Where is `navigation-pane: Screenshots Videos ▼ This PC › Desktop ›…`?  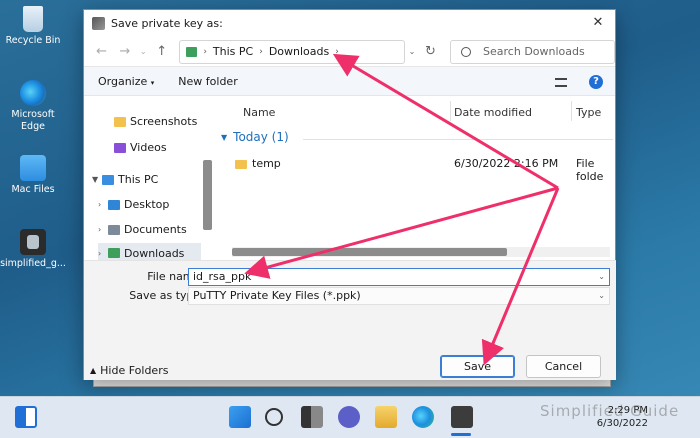
navigation-pane: Screenshots Videos ▼ This PC › Desktop ›… is located at coordinates (149, 180).